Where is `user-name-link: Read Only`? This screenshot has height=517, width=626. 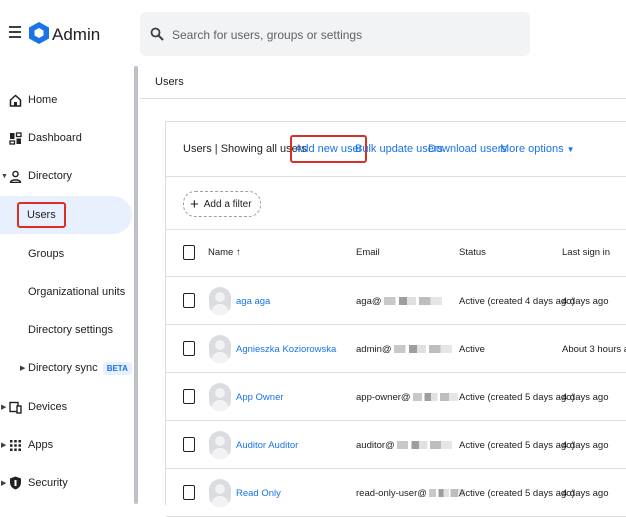
user-name-link: Read Only is located at coordinates (258, 493).